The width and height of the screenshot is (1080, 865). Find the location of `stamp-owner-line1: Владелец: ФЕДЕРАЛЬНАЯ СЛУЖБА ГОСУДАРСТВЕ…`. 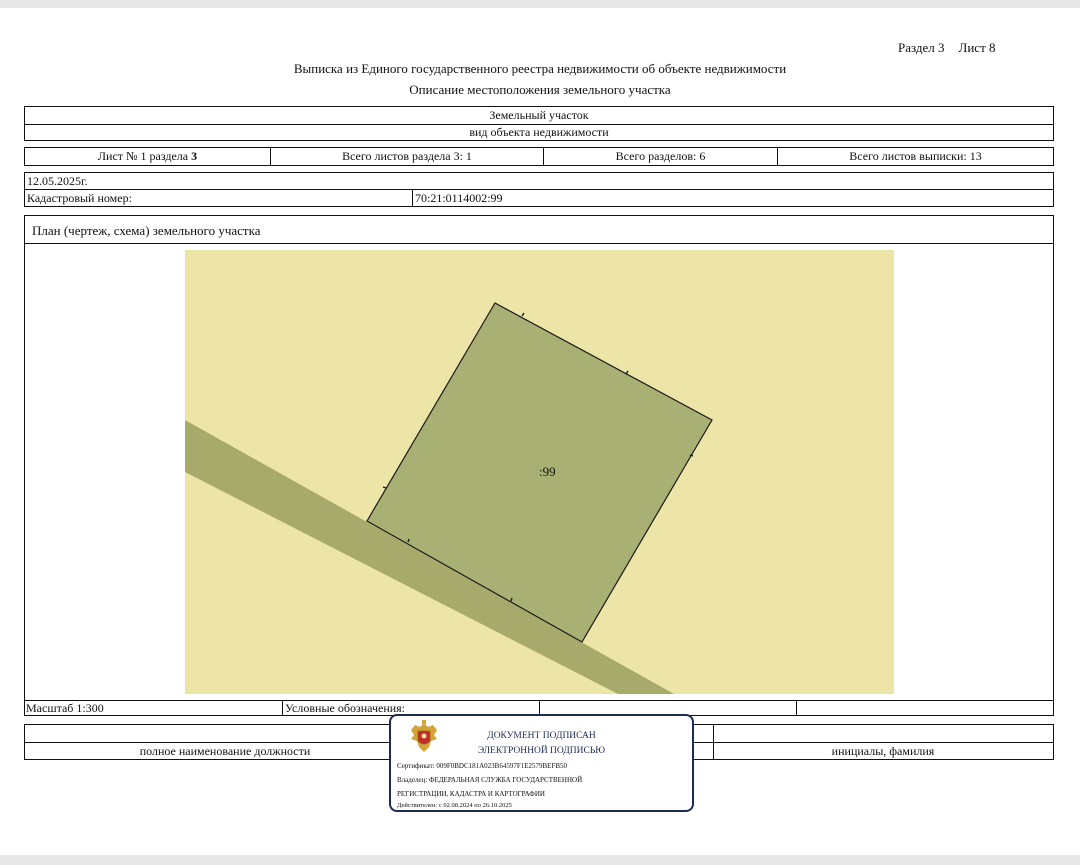

stamp-owner-line1: Владелец: ФЕДЕРАЛЬНАЯ СЛУЖБА ГОСУДАРСТВЕ… is located at coordinates (490, 780).